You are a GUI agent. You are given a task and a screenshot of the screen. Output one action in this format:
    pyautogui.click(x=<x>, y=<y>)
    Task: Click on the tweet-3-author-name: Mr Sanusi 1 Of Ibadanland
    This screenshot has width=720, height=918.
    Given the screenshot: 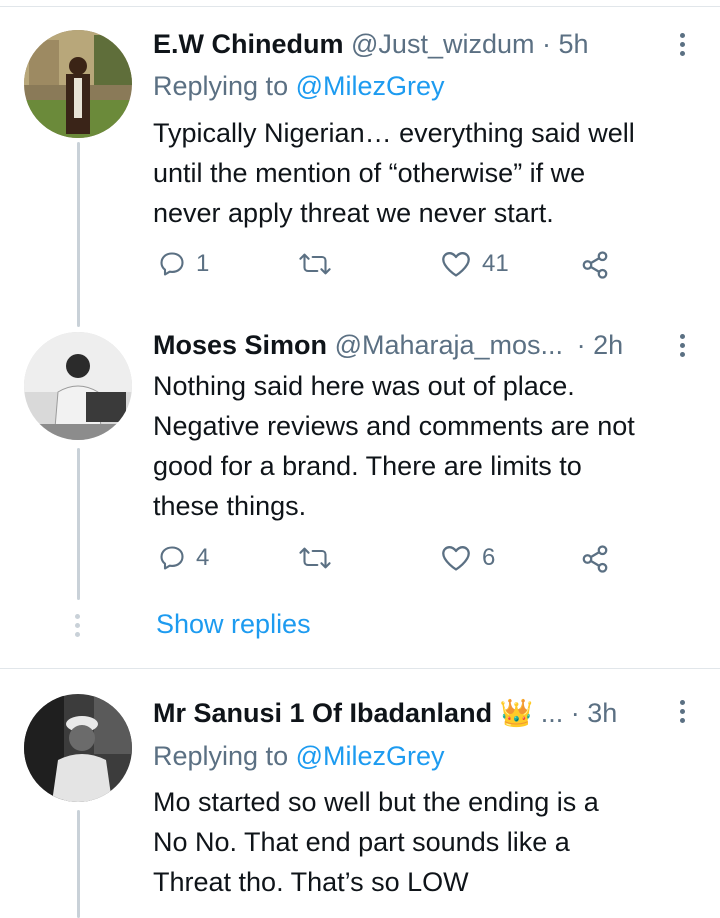 What is the action you would take?
    pyautogui.click(x=322, y=713)
    